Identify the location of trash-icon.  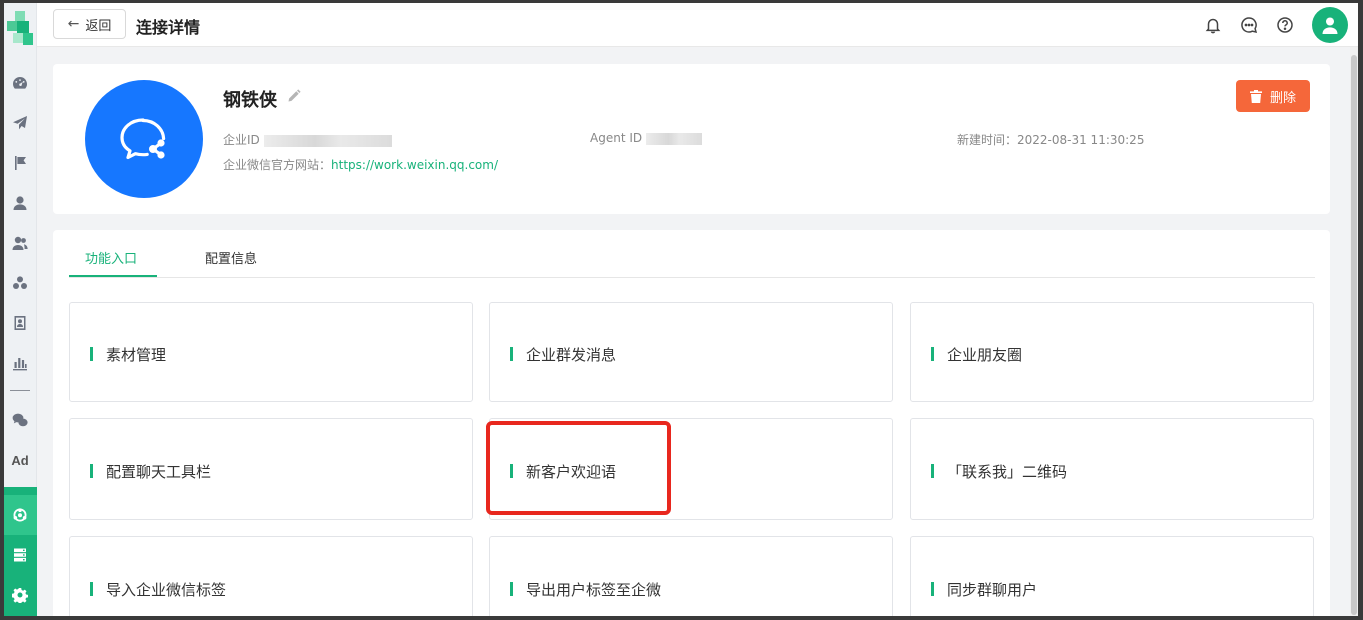
(1255, 96).